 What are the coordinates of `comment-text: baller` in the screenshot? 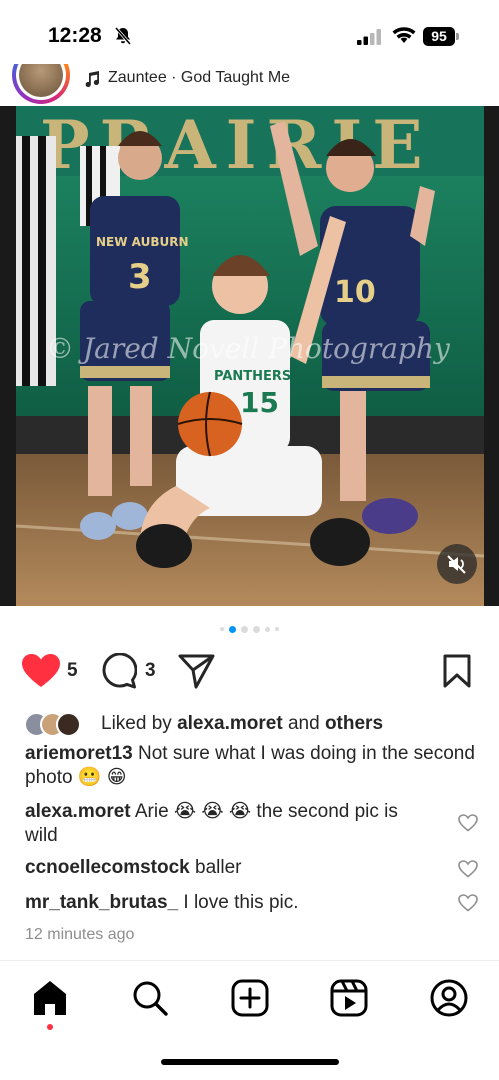 It's located at (218, 867).